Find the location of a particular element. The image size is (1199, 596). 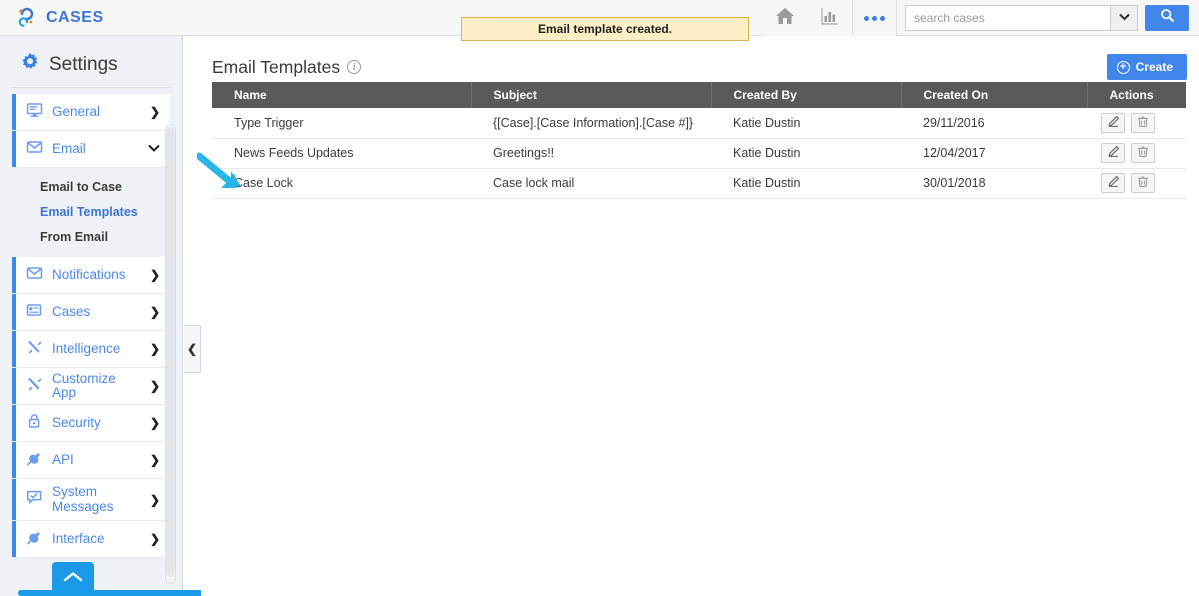

gear-icon is located at coordinates (30, 64).